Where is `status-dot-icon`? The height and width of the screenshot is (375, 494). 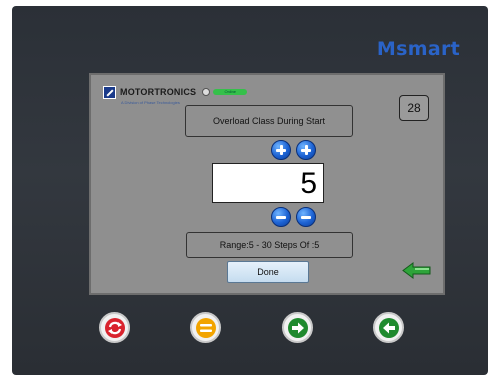
status-dot-icon is located at coordinates (206, 92).